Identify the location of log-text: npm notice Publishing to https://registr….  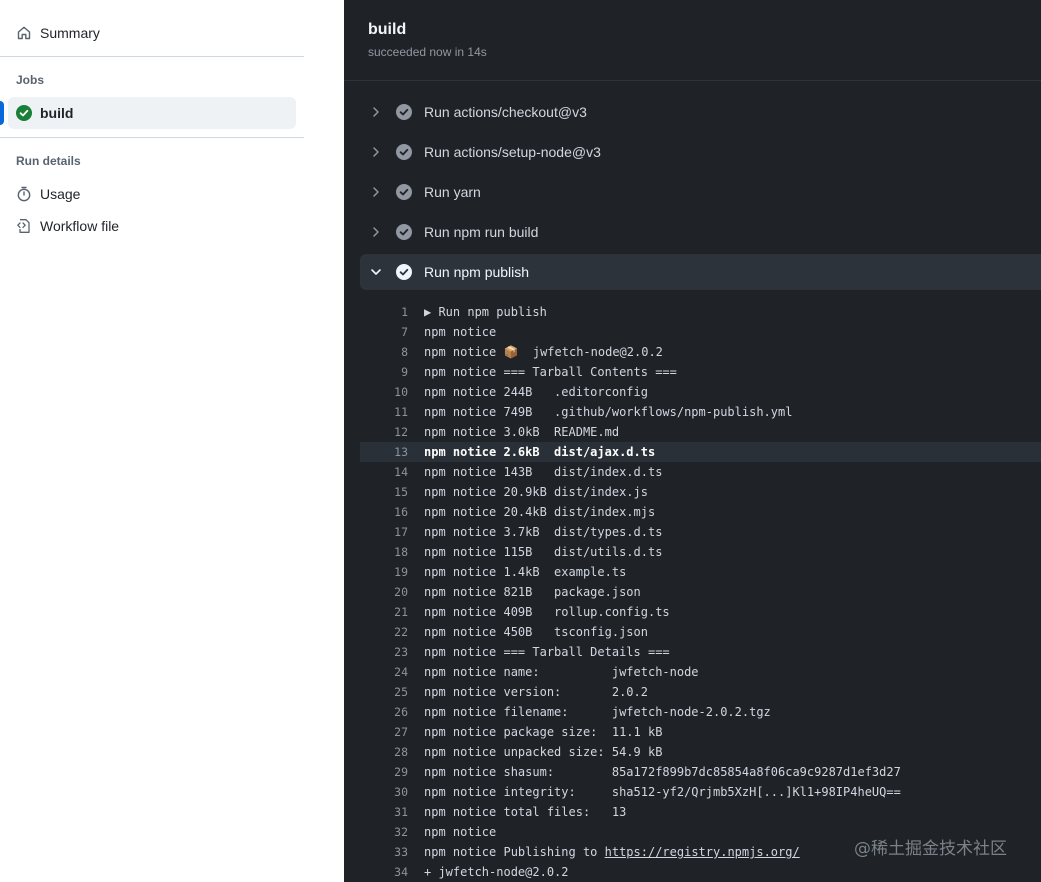
(612, 852).